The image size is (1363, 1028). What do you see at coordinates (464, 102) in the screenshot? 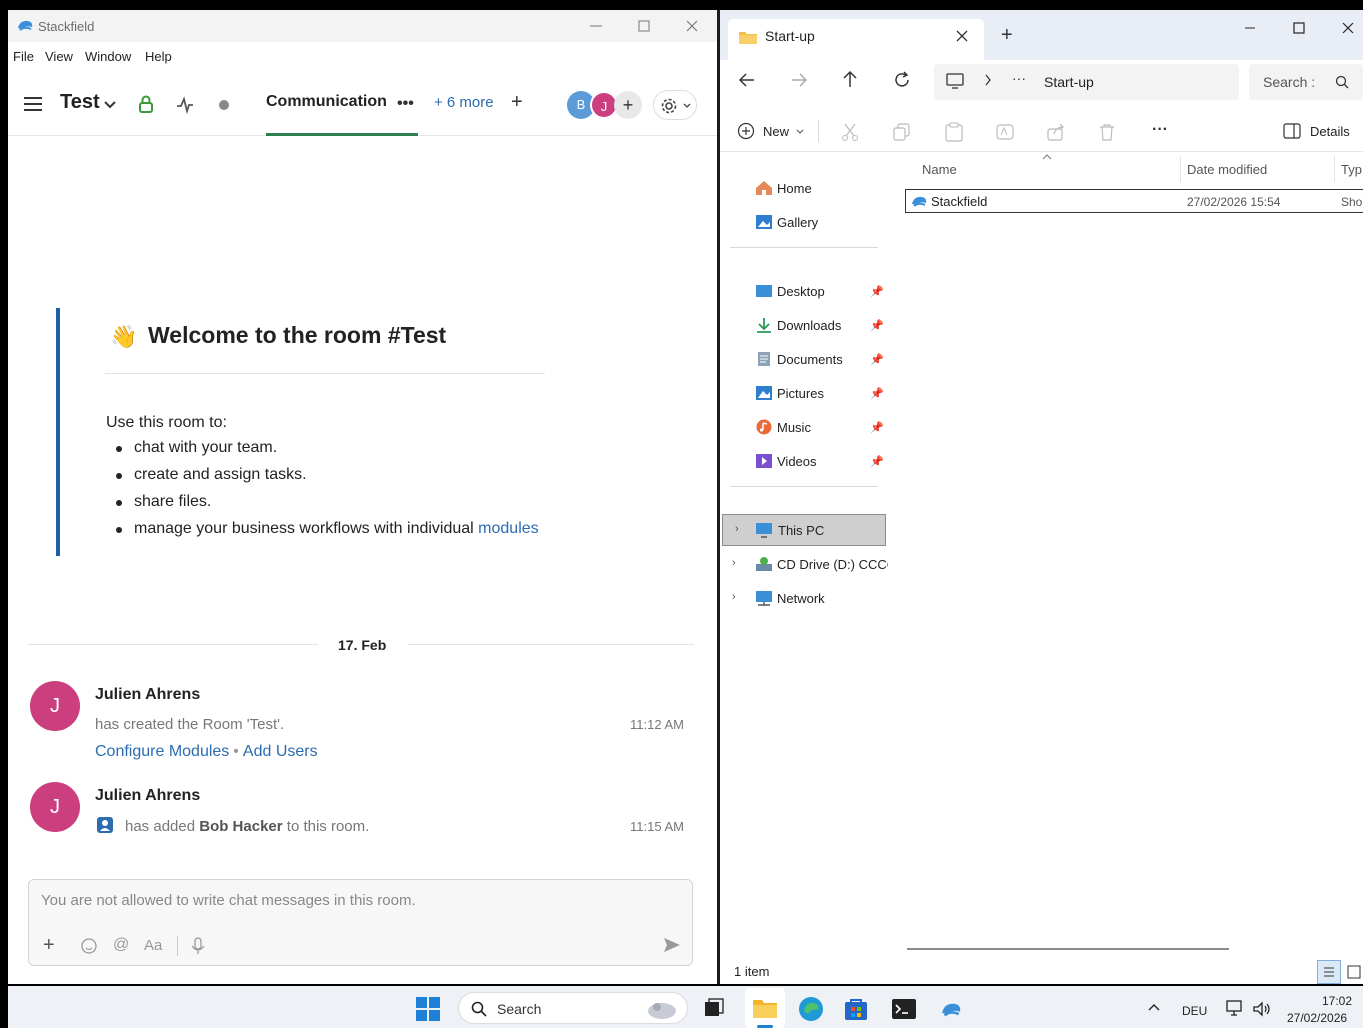
I see `more-tabs-link: + 6 more` at bounding box center [464, 102].